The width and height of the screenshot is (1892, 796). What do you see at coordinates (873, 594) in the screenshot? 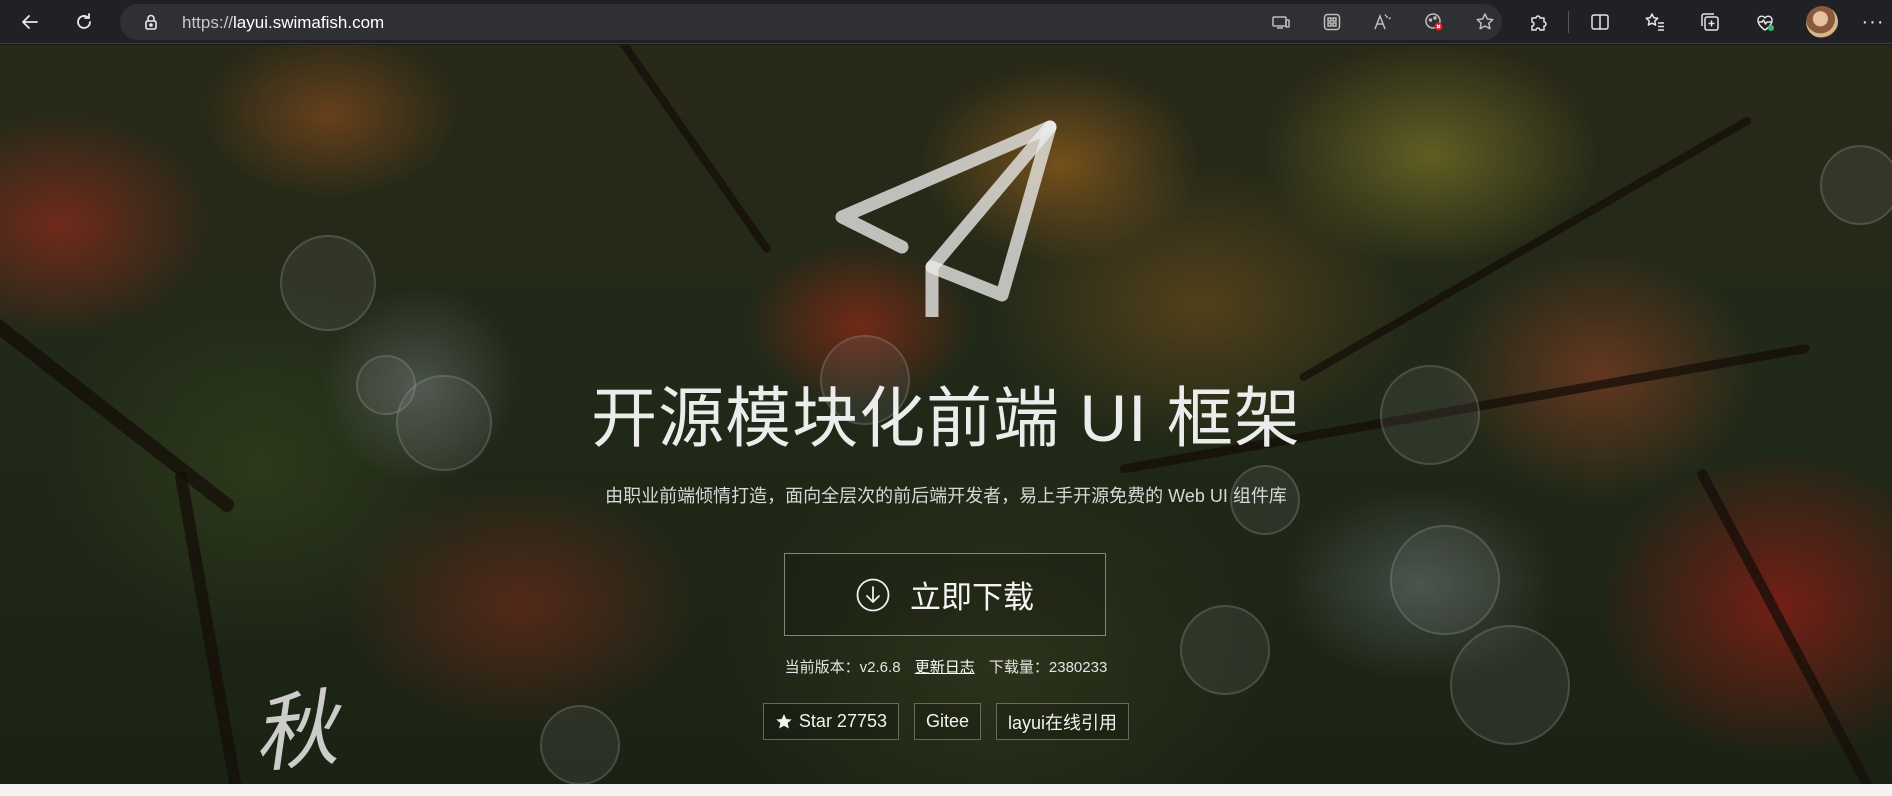
I see `download-circle-icon` at bounding box center [873, 594].